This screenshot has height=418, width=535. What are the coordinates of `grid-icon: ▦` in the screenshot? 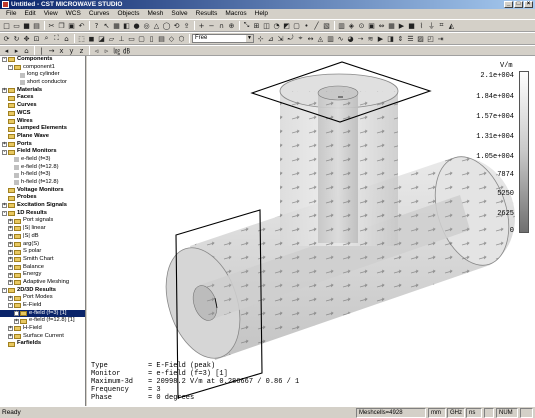 It's located at (116, 25).